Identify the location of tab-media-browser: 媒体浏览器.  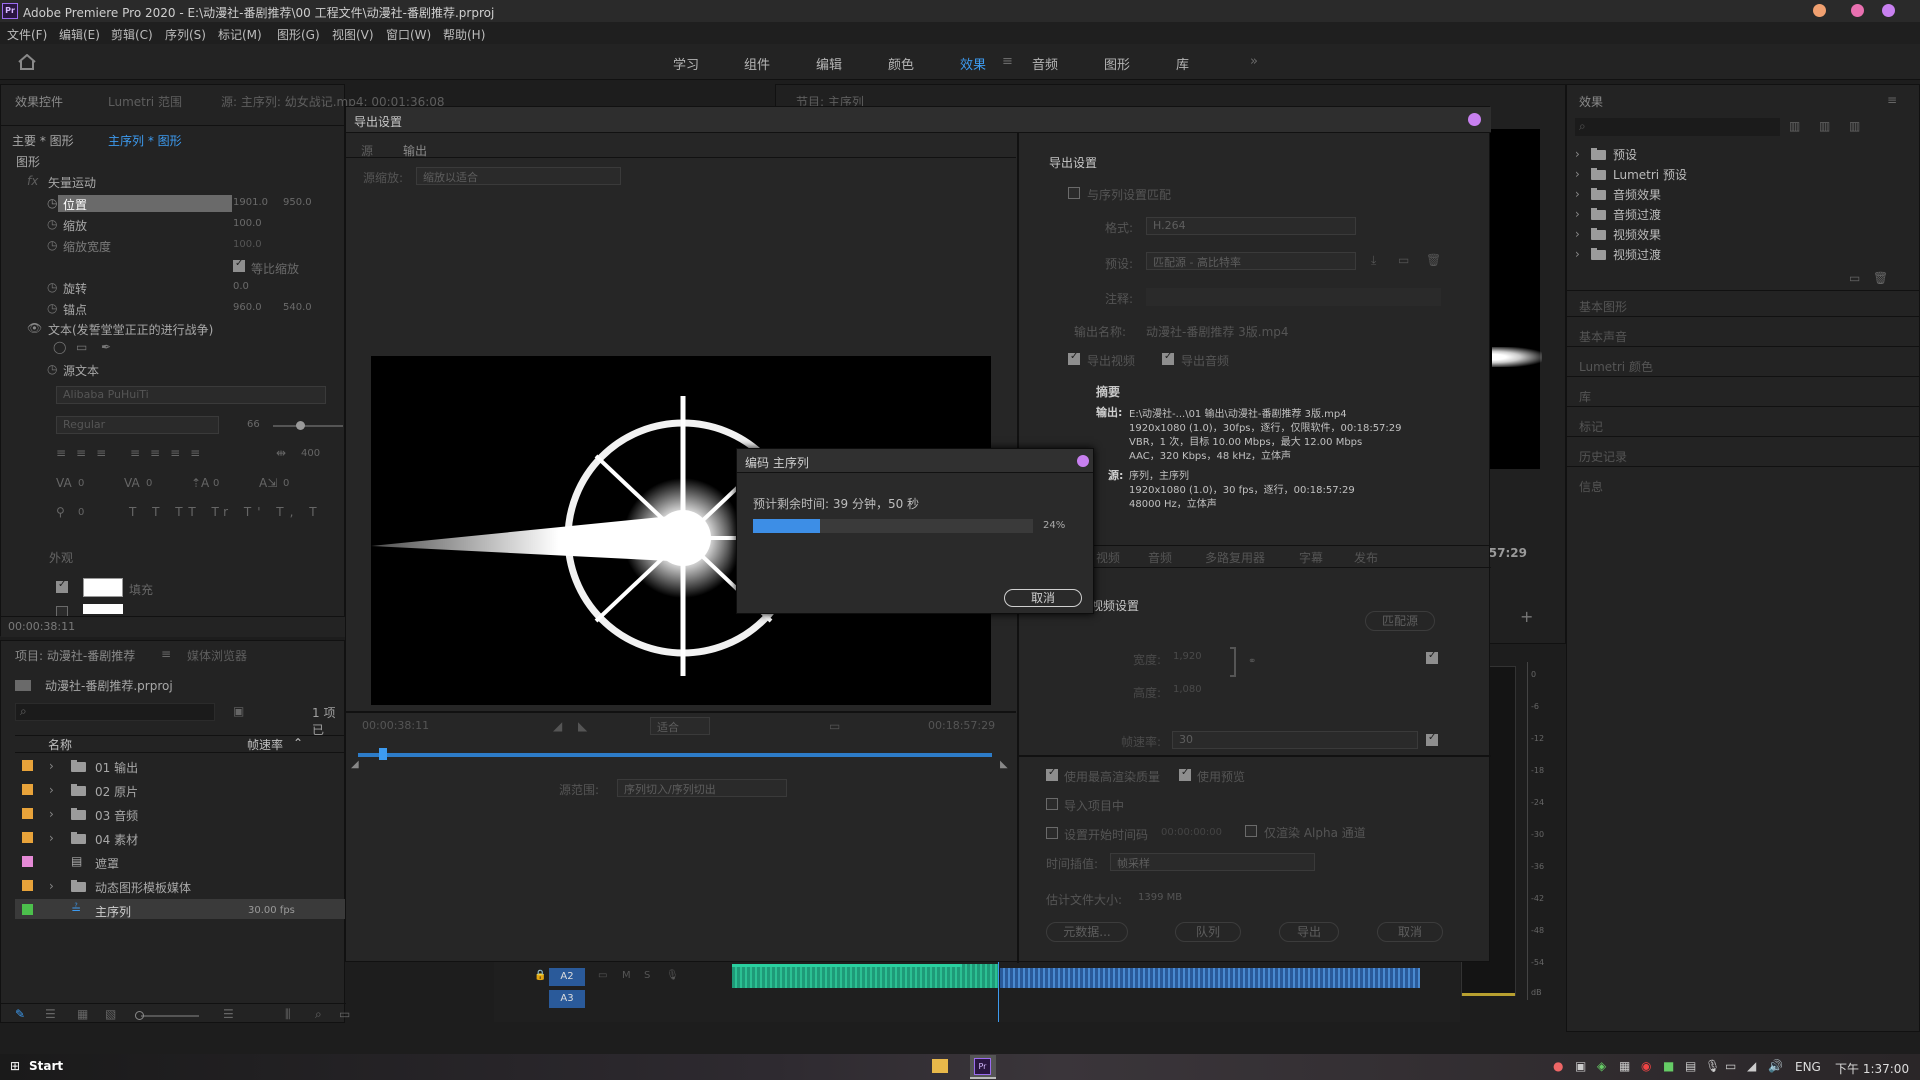
(217, 655).